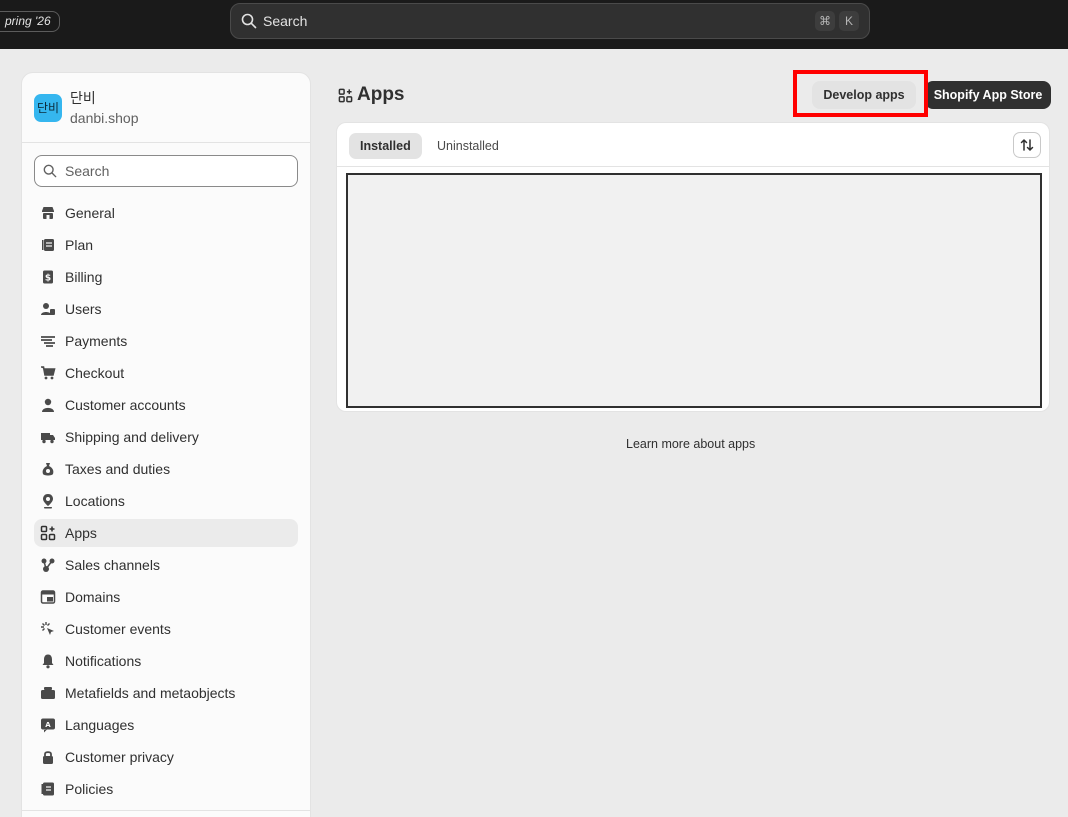 The image size is (1068, 817). What do you see at coordinates (47, 628) in the screenshot?
I see `cursor-click-icon` at bounding box center [47, 628].